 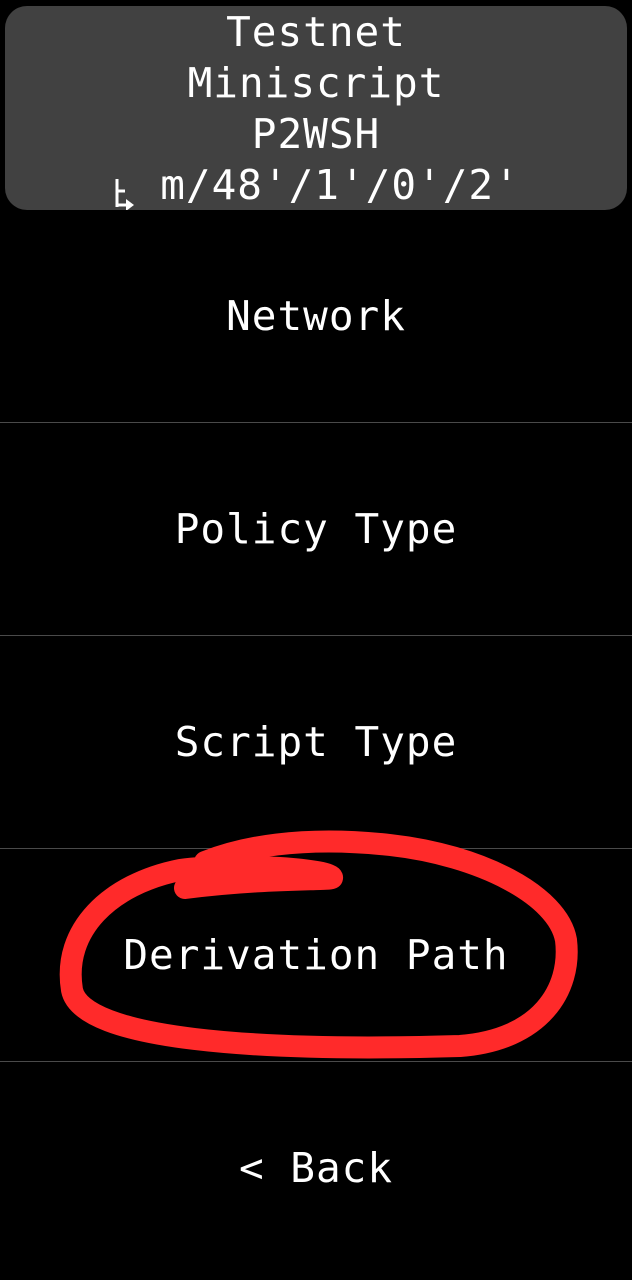 I want to click on menu-item-label: Network, so click(x=316, y=316).